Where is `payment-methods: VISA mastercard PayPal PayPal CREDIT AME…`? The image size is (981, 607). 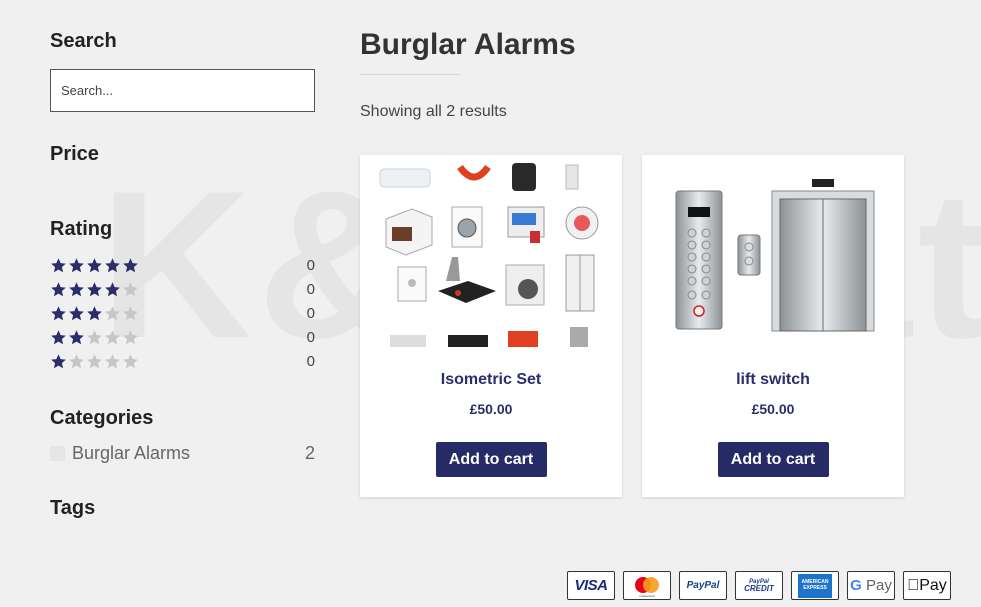
payment-methods: VISA mastercard PayPal PayPal CREDIT AME… is located at coordinates (759, 585).